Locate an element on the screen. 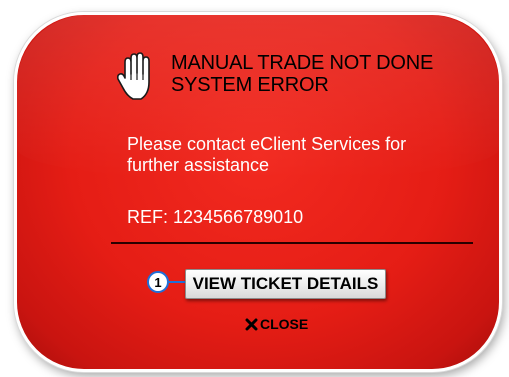  title-line-1: MANUAL TRADE NOT DONE is located at coordinates (302, 63).